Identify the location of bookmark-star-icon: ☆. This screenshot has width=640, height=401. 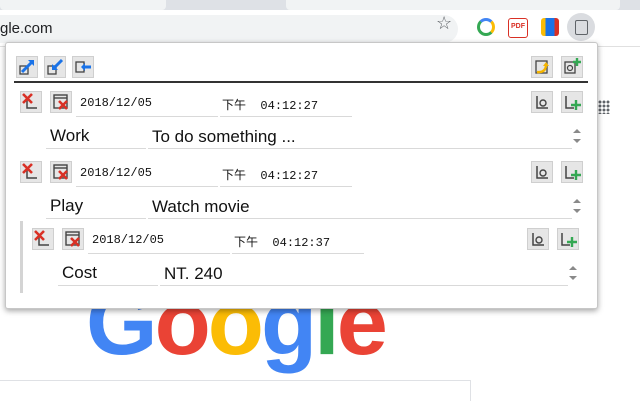
(444, 23).